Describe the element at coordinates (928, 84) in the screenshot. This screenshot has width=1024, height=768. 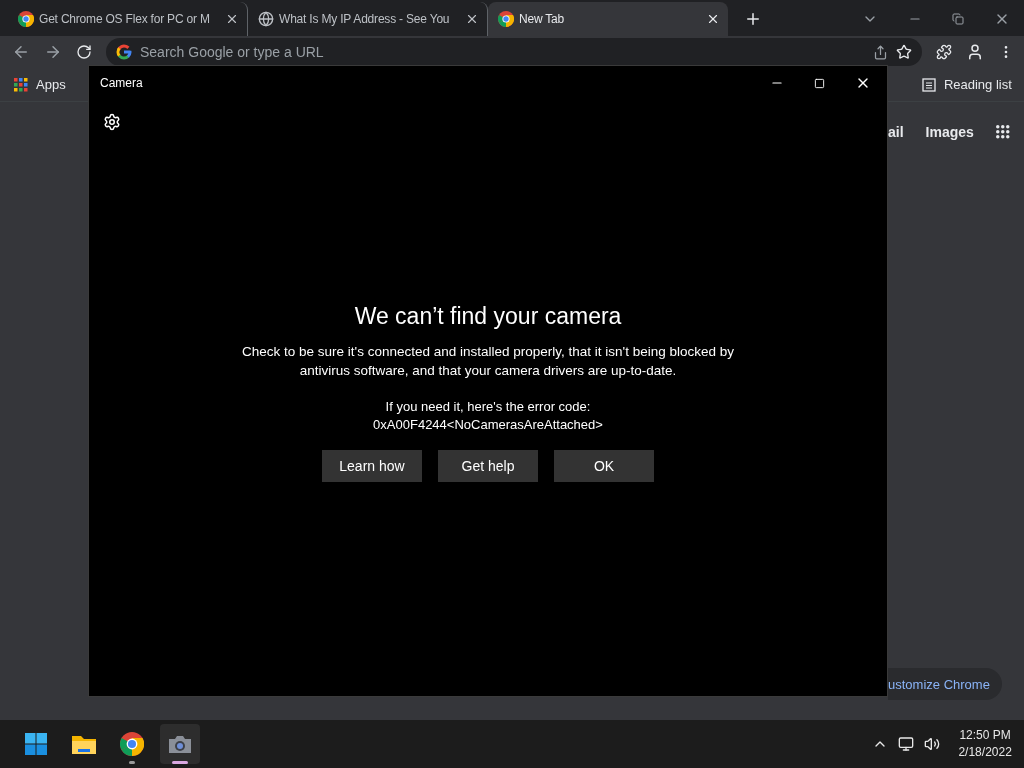
I see `reading-list-icon` at that location.